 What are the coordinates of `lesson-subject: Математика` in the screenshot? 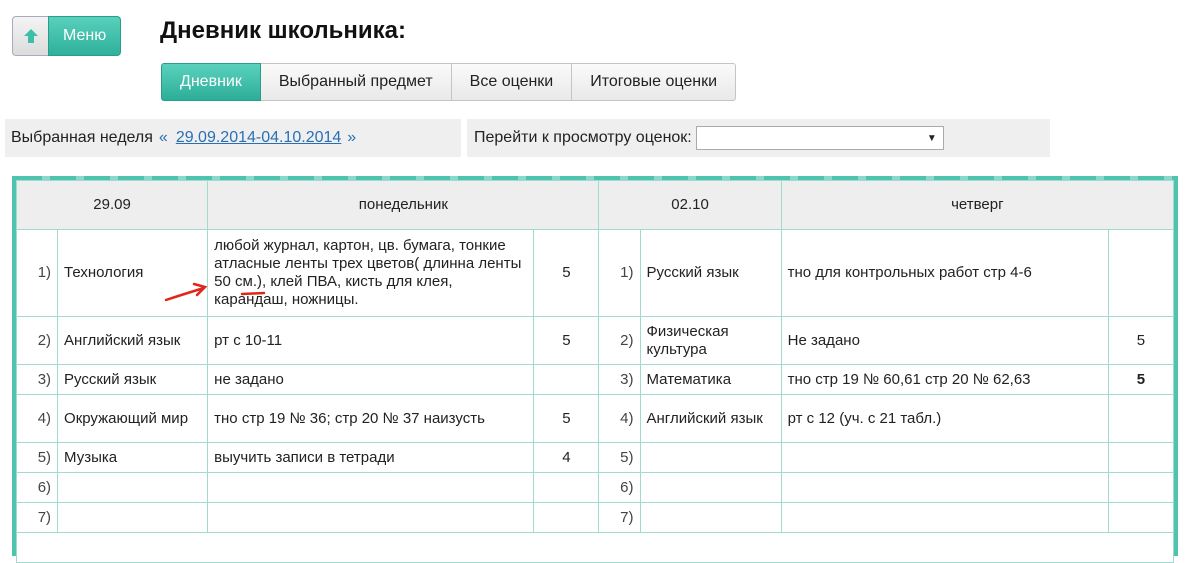 It's located at (710, 379).